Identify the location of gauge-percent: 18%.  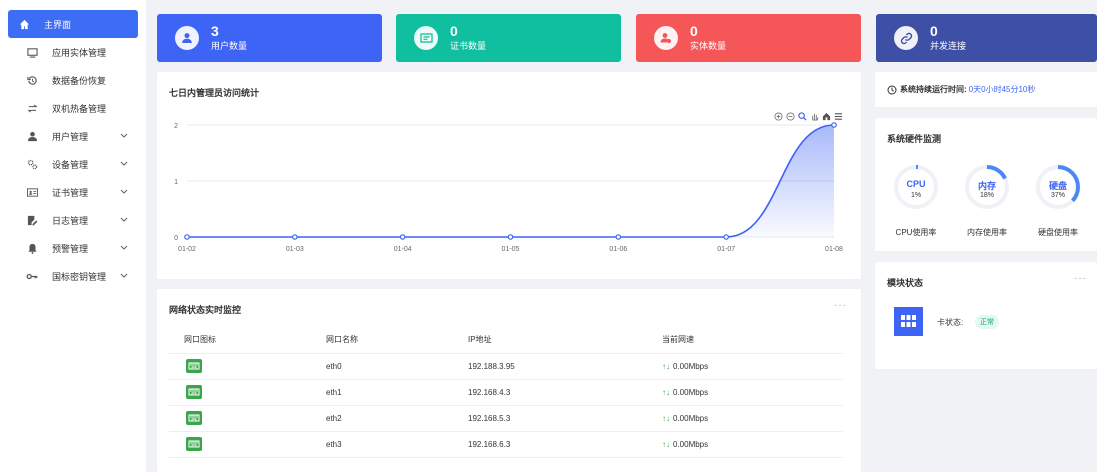
(986, 195).